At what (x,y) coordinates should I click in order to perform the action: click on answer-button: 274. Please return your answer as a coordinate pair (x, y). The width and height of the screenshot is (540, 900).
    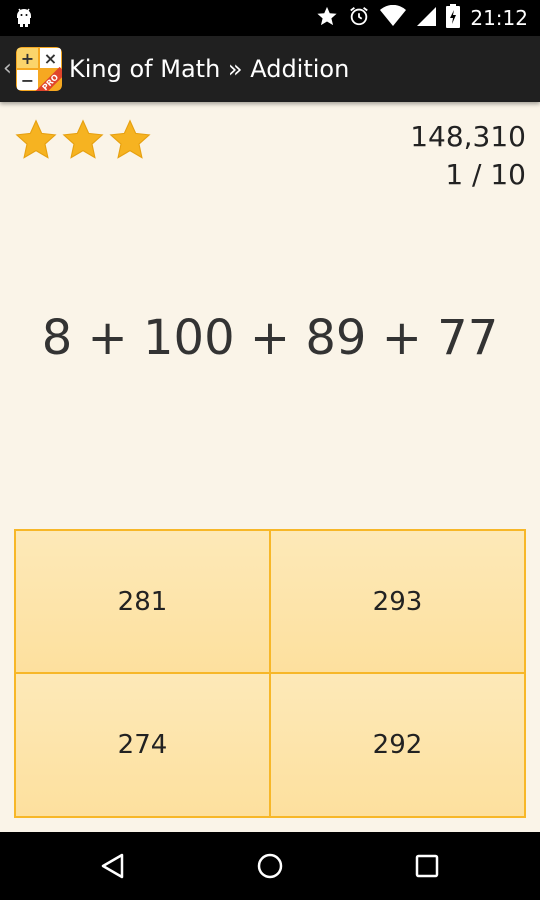
    Looking at the image, I should click on (142, 745).